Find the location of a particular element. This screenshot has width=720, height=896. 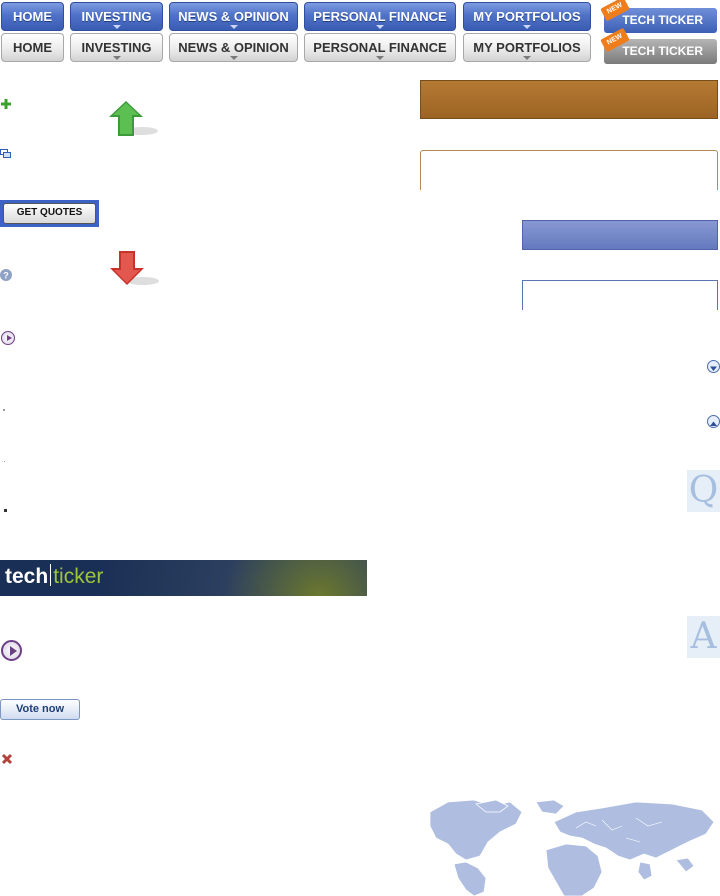

window-icon is located at coordinates (5, 153).